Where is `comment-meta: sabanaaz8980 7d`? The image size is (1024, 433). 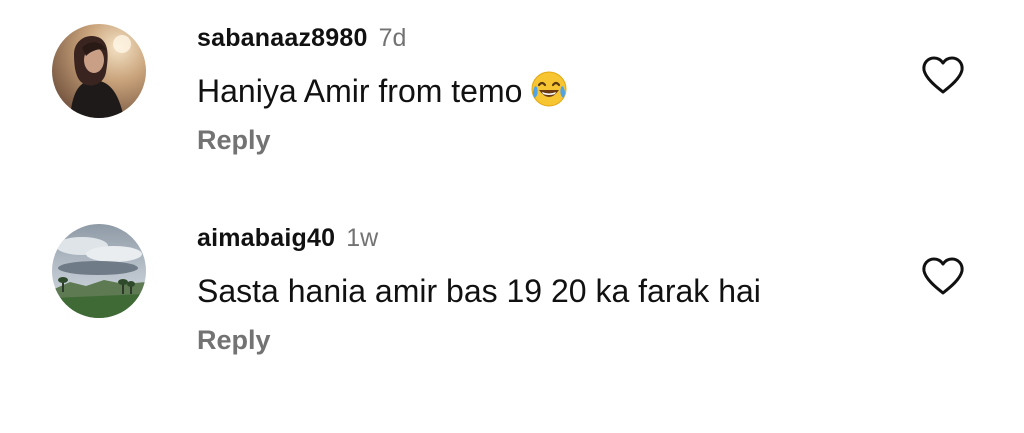 comment-meta: sabanaaz8980 7d is located at coordinates (550, 42).